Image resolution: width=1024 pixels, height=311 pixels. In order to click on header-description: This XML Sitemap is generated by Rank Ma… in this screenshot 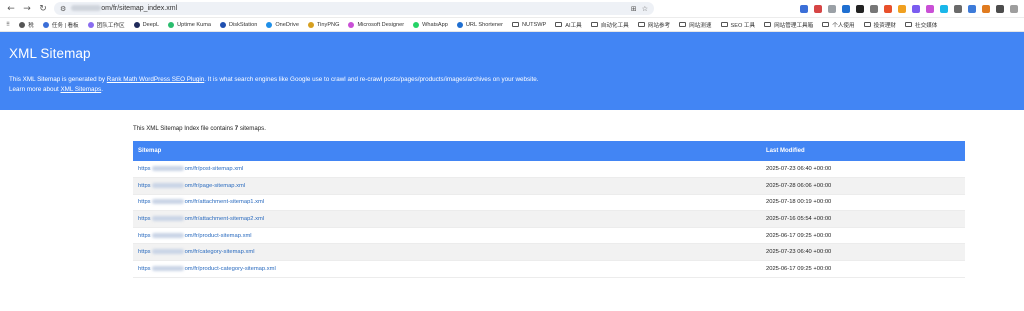, I will do `click(512, 85)`.